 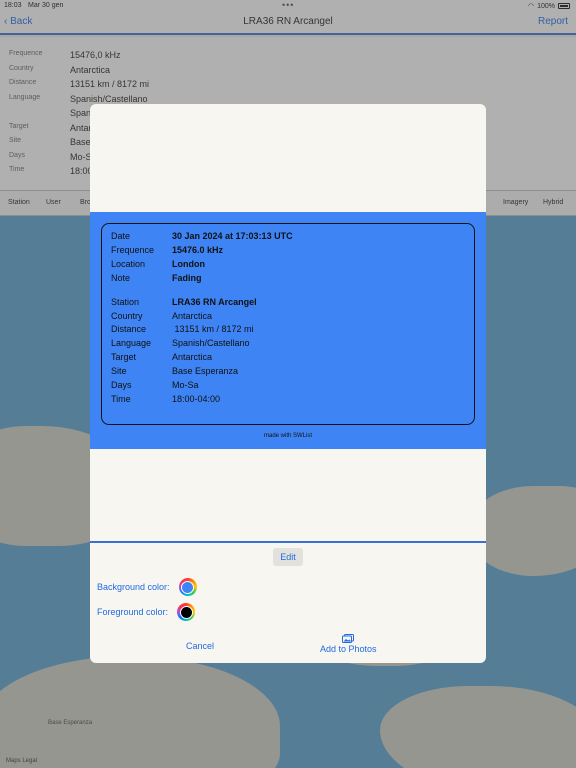 What do you see at coordinates (232, 236) in the screenshot?
I see `card-row-value: 30 Jan 2024 at 17:03:13 UTC` at bounding box center [232, 236].